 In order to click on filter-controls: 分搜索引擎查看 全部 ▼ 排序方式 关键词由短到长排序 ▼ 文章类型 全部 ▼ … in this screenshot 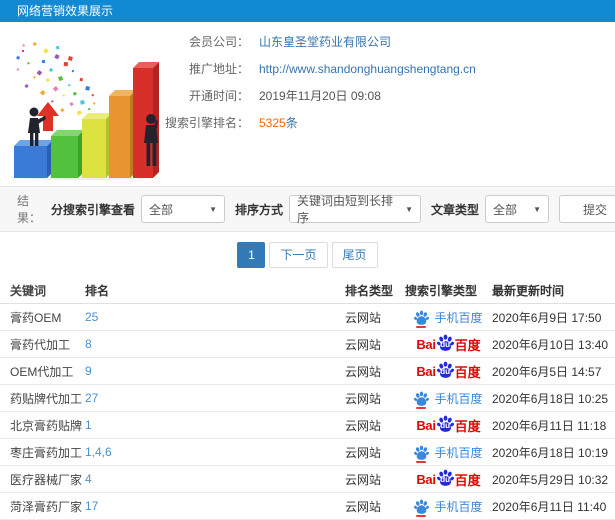, I will do `click(328, 209)`.